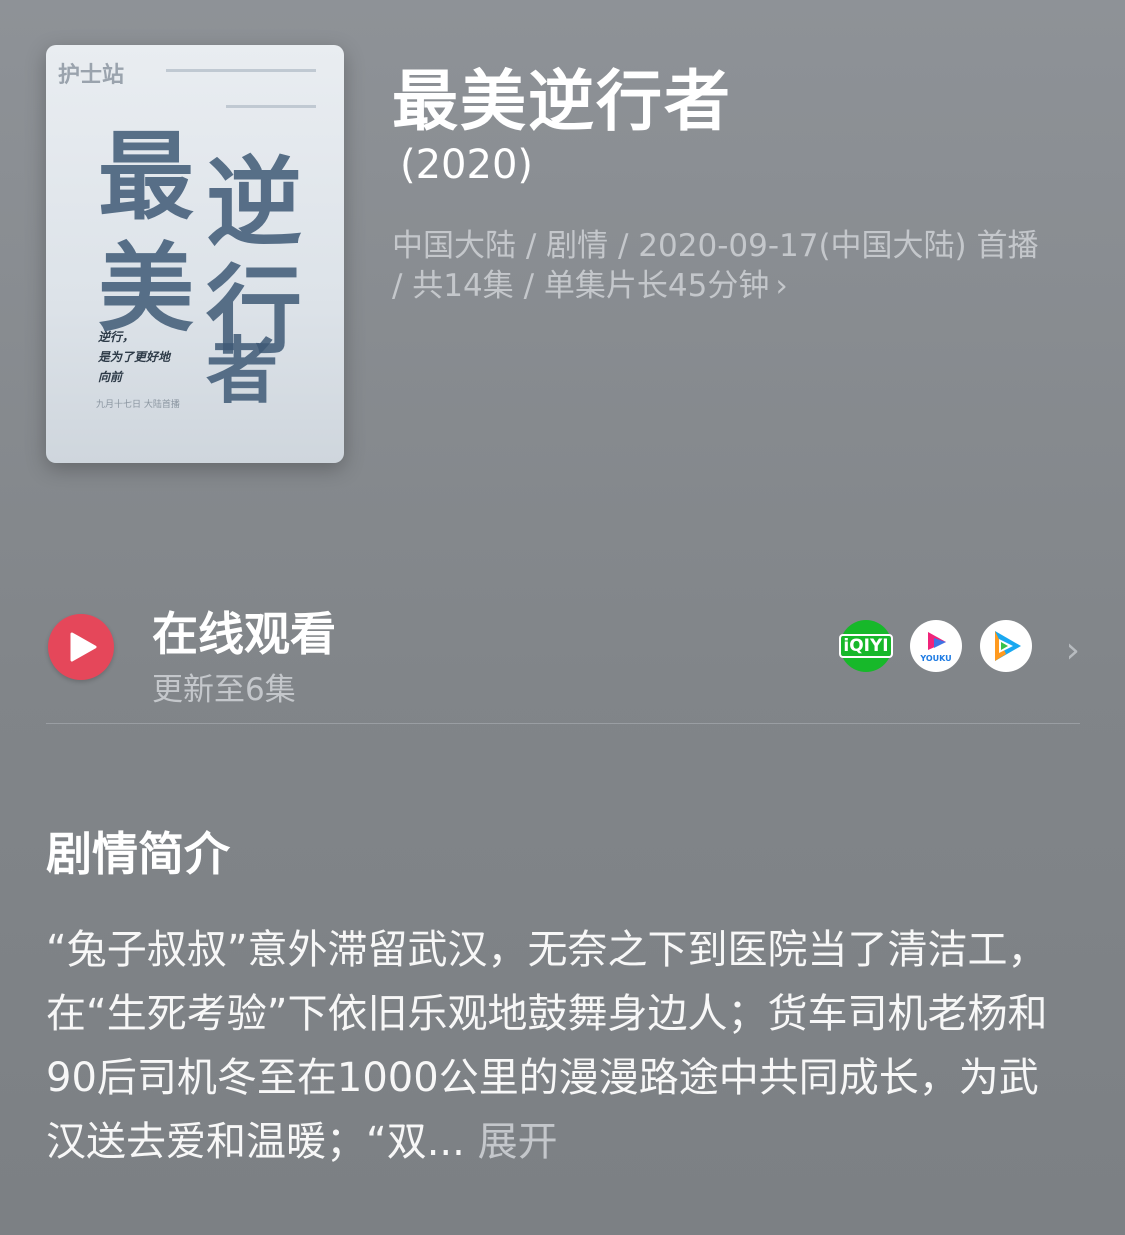 Image resolution: width=1125 pixels, height=1235 pixels. I want to click on show-year: (2020), so click(467, 165).